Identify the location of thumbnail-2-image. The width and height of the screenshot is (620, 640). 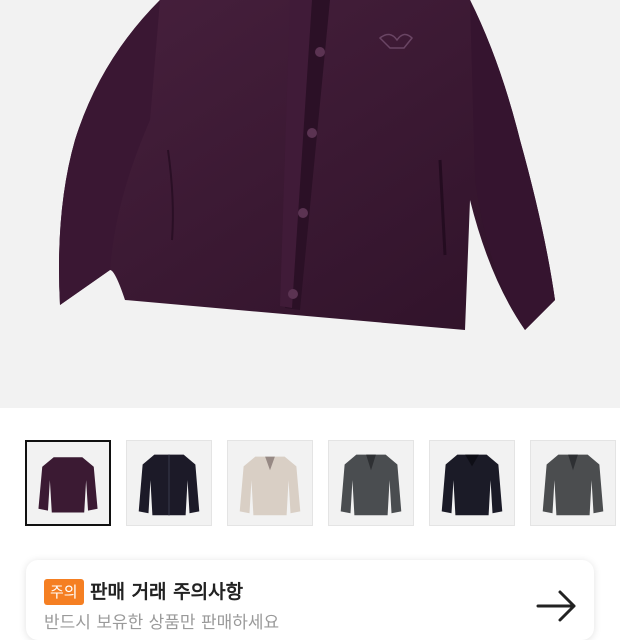
(169, 483).